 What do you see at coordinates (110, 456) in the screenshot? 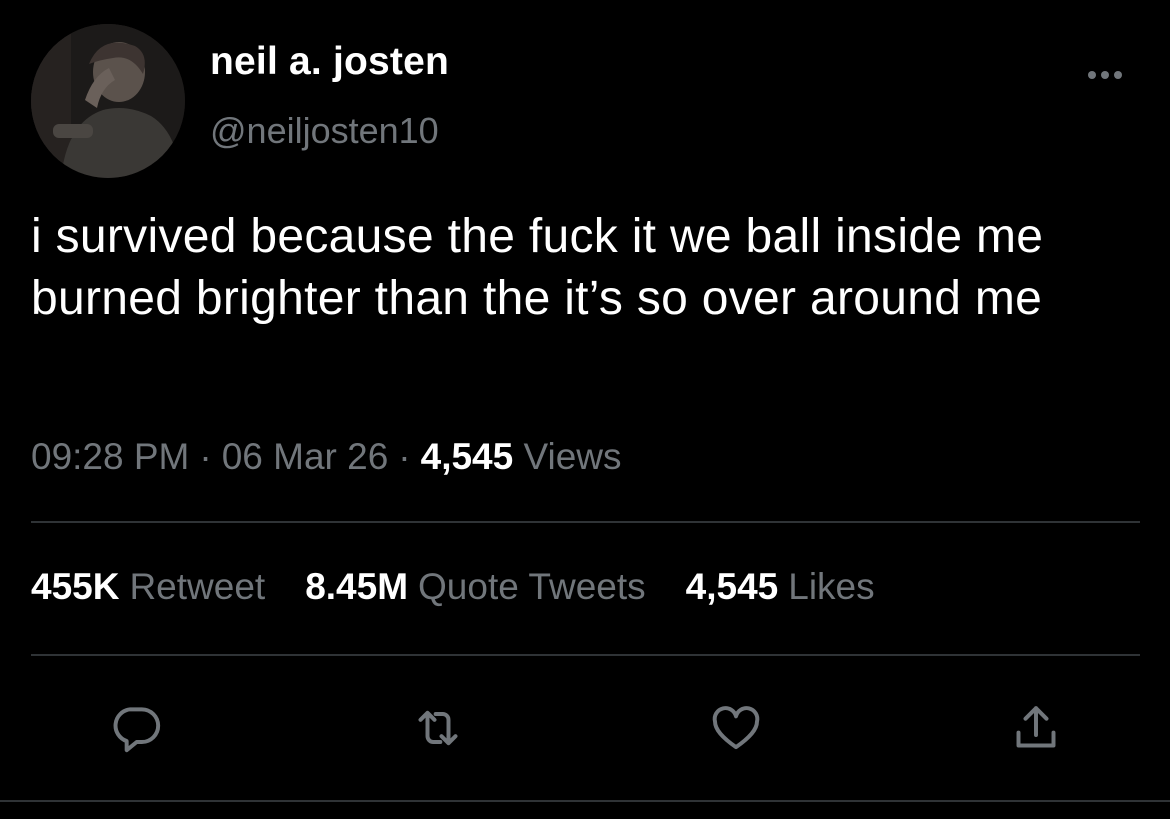
I see `tweet-time: 09:28 PM` at bounding box center [110, 456].